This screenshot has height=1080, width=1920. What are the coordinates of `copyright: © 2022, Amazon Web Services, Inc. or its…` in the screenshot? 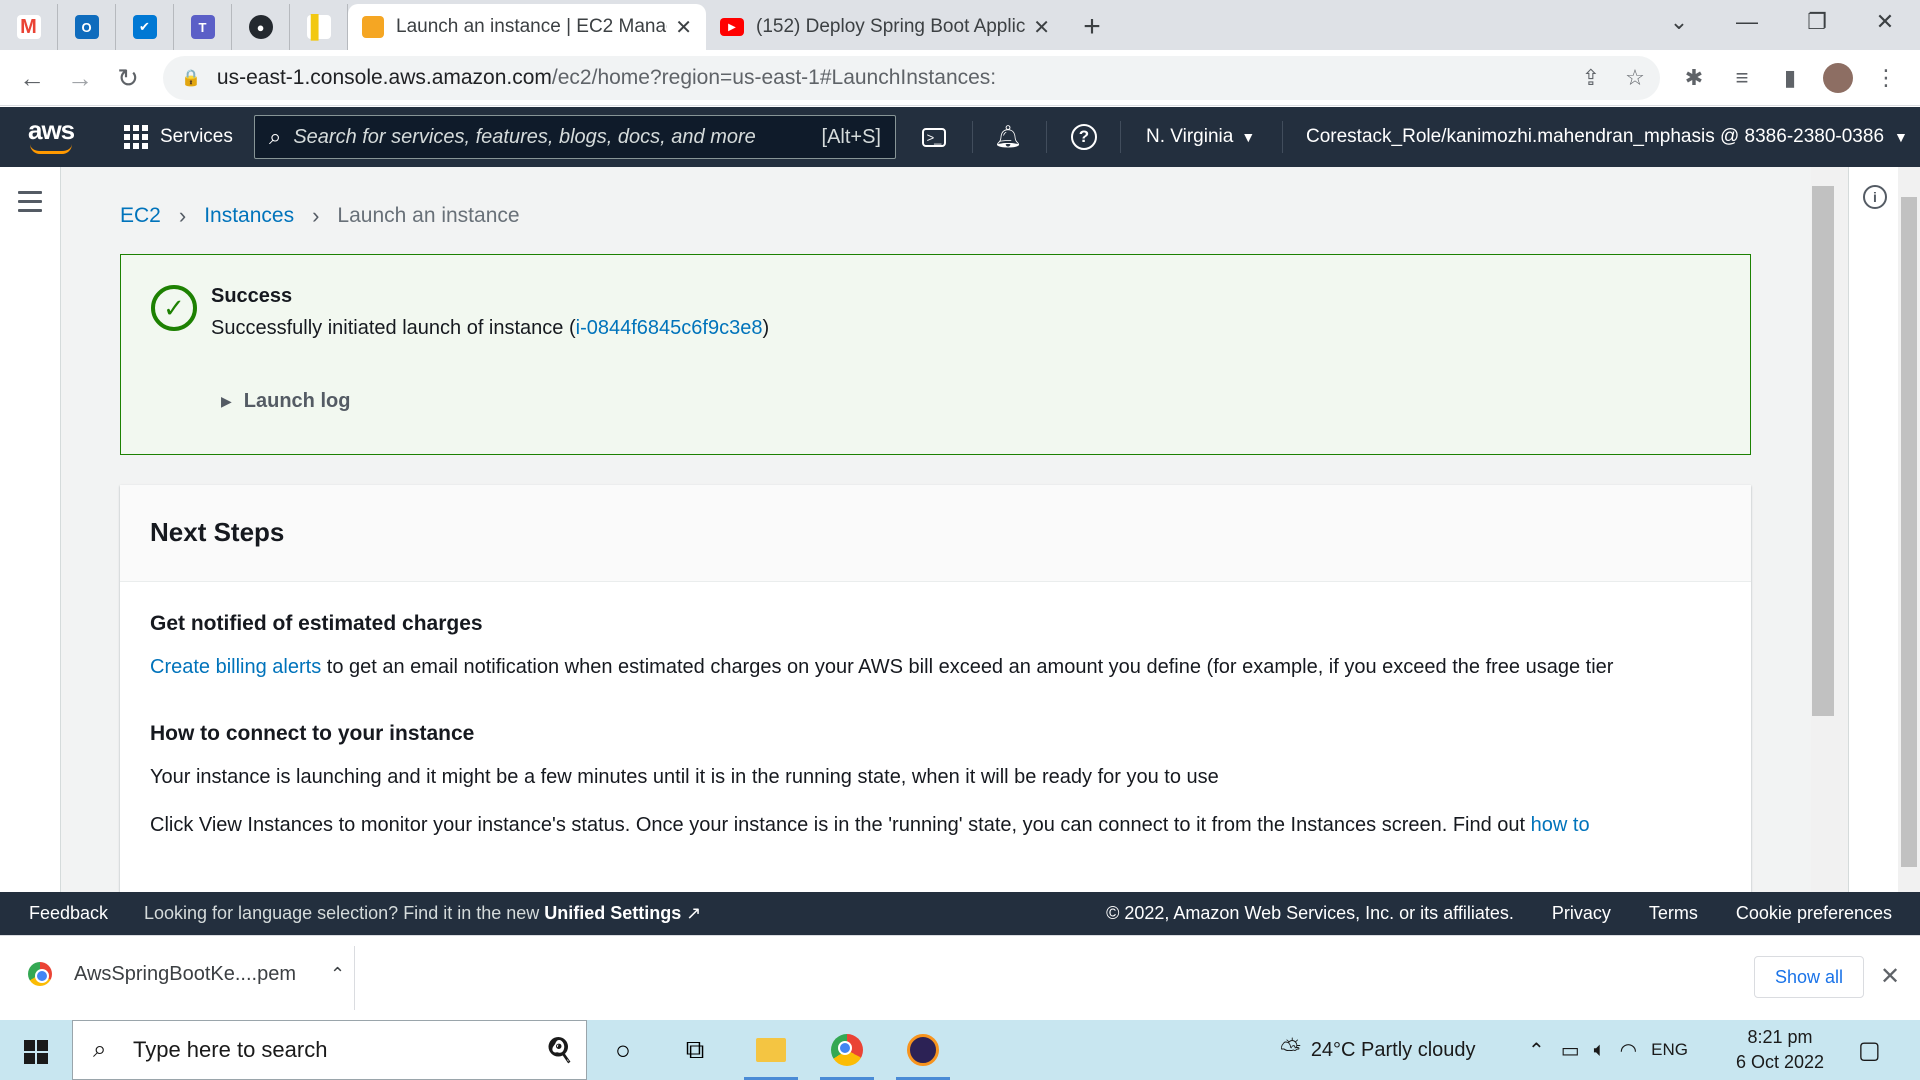 It's located at (1310, 913).